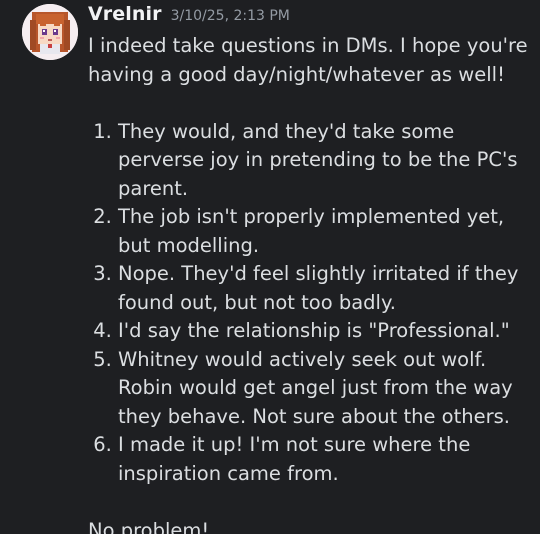  What do you see at coordinates (125, 14) in the screenshot?
I see `username: Vrelnir` at bounding box center [125, 14].